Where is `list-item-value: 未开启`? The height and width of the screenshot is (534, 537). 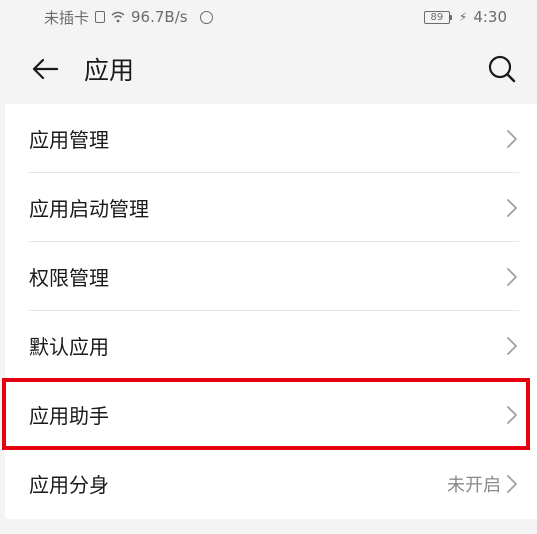 list-item-value: 未开启 is located at coordinates (474, 485).